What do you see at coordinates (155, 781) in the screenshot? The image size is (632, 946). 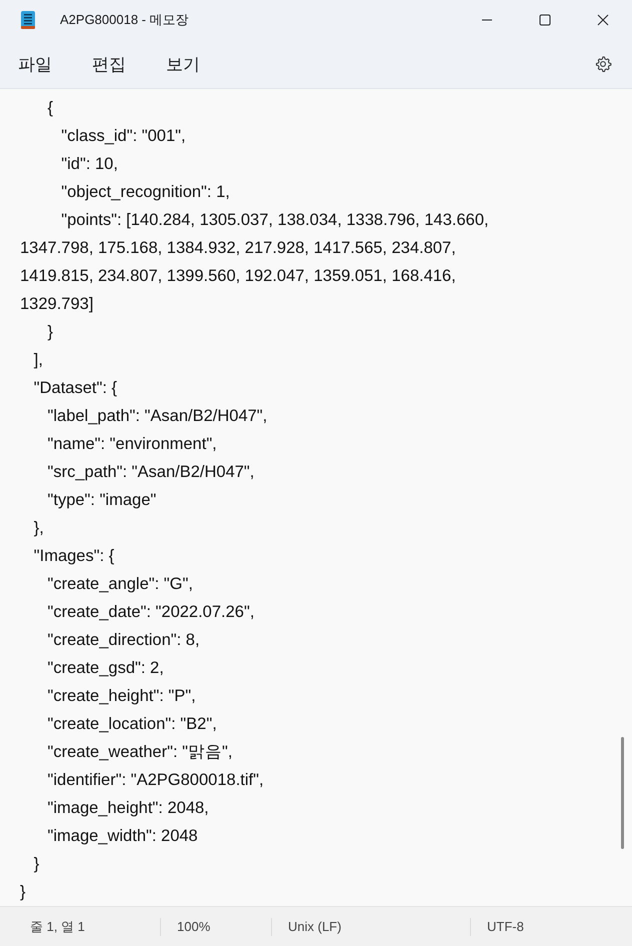 I see `text-line: "identifier": "A2PG800018.tif",` at bounding box center [155, 781].